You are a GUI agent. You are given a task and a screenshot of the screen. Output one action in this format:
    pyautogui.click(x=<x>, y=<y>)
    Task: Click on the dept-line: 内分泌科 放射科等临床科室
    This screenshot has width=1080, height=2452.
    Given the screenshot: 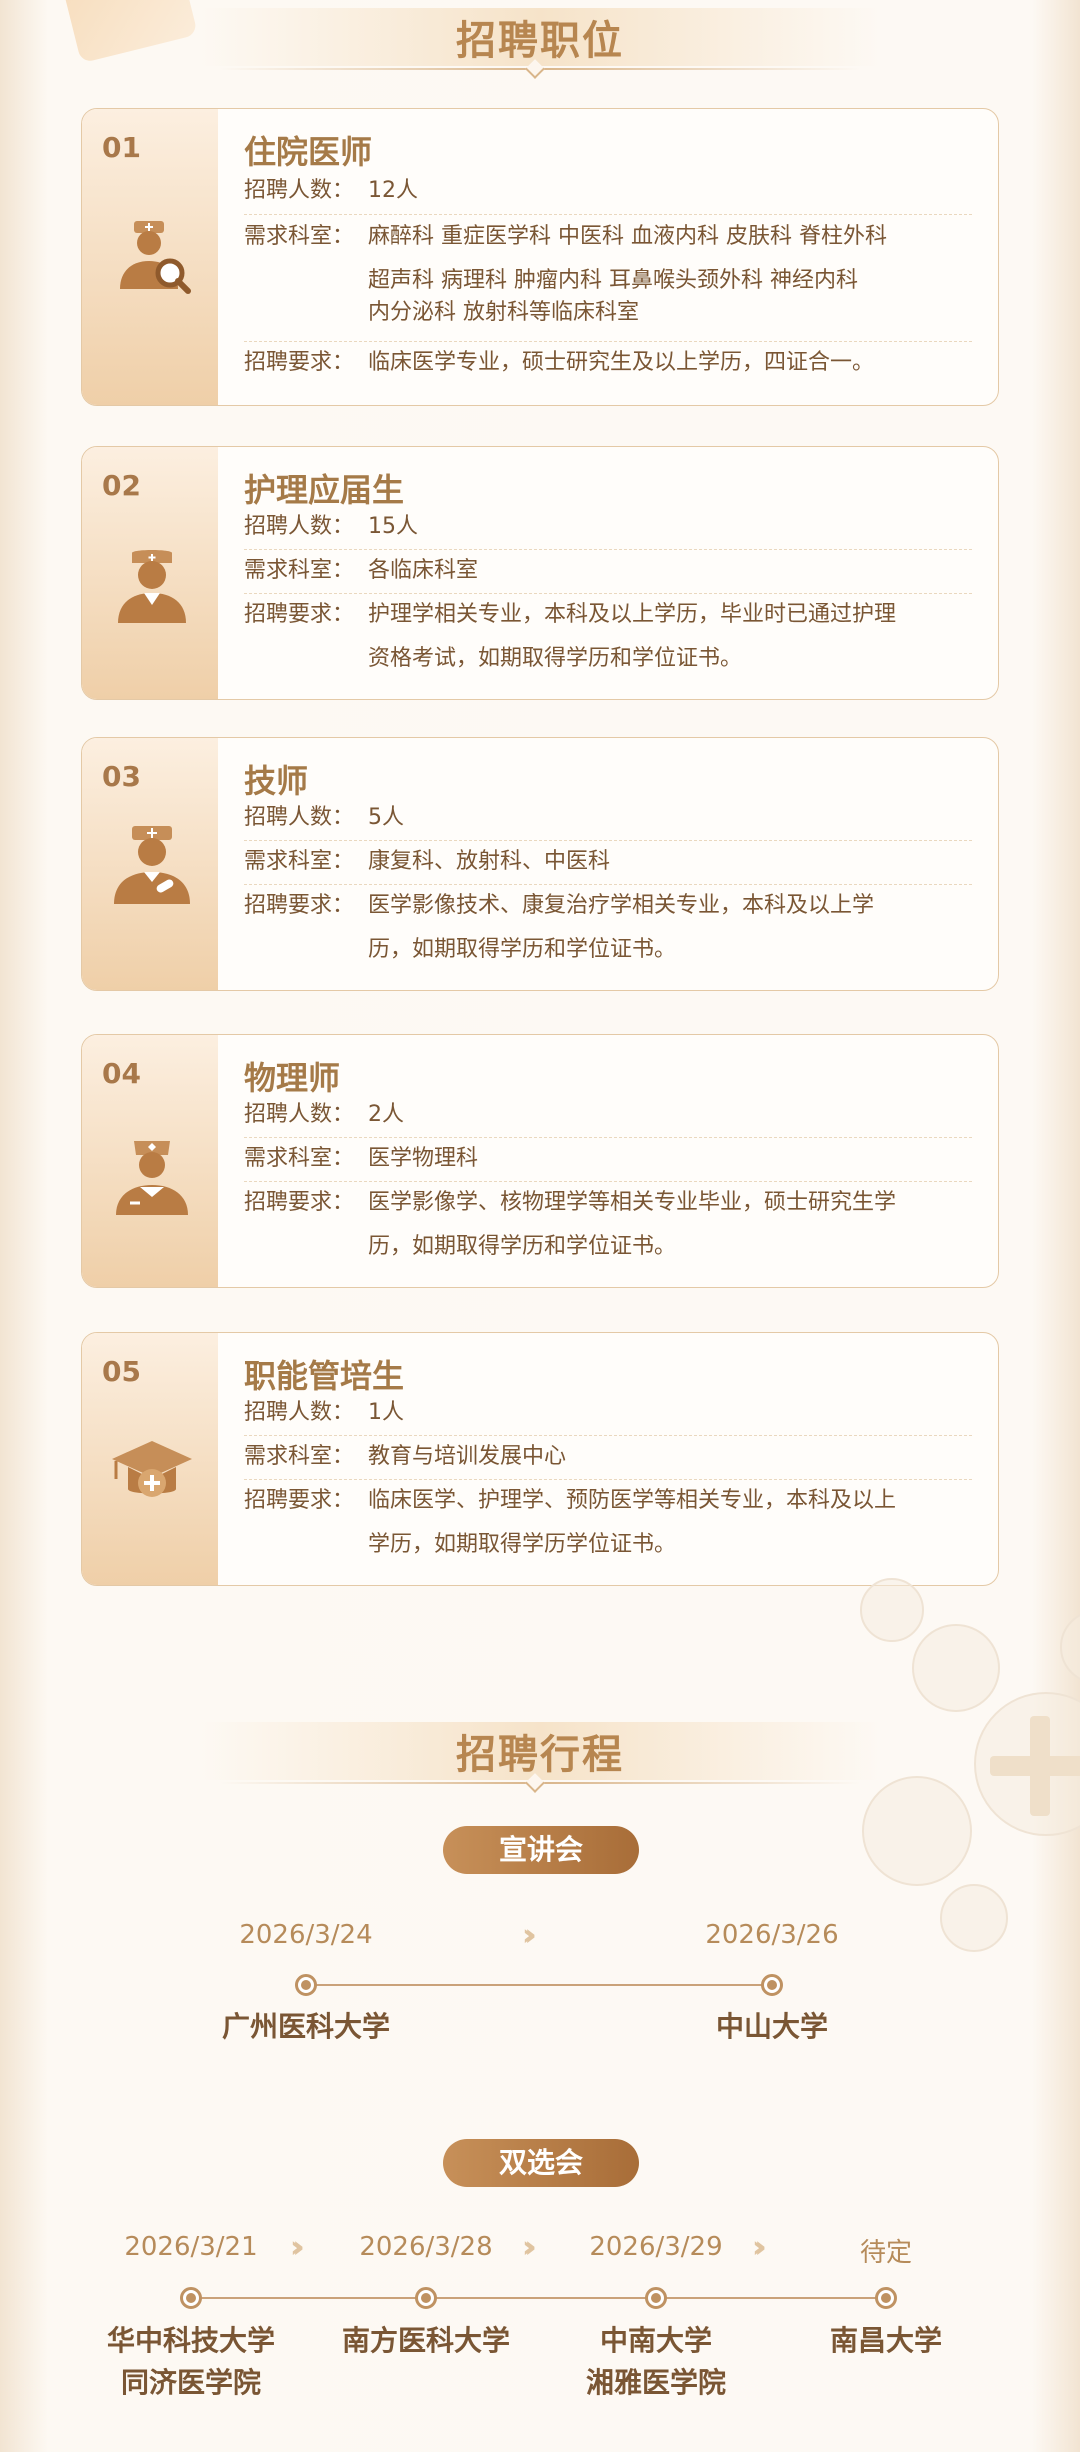 What is the action you would take?
    pyautogui.click(x=503, y=312)
    